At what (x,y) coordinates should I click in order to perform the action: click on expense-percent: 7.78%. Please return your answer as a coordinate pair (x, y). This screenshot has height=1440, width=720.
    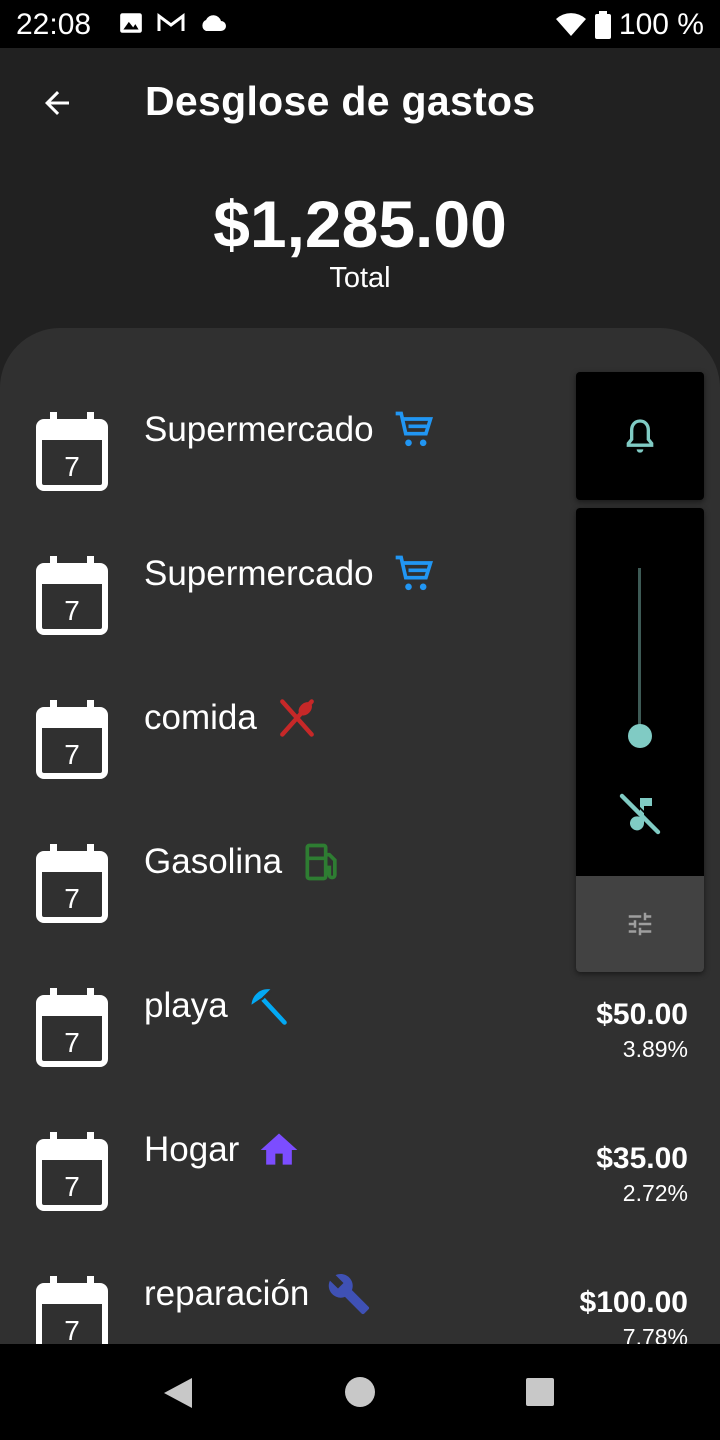
    Looking at the image, I should click on (655, 1334).